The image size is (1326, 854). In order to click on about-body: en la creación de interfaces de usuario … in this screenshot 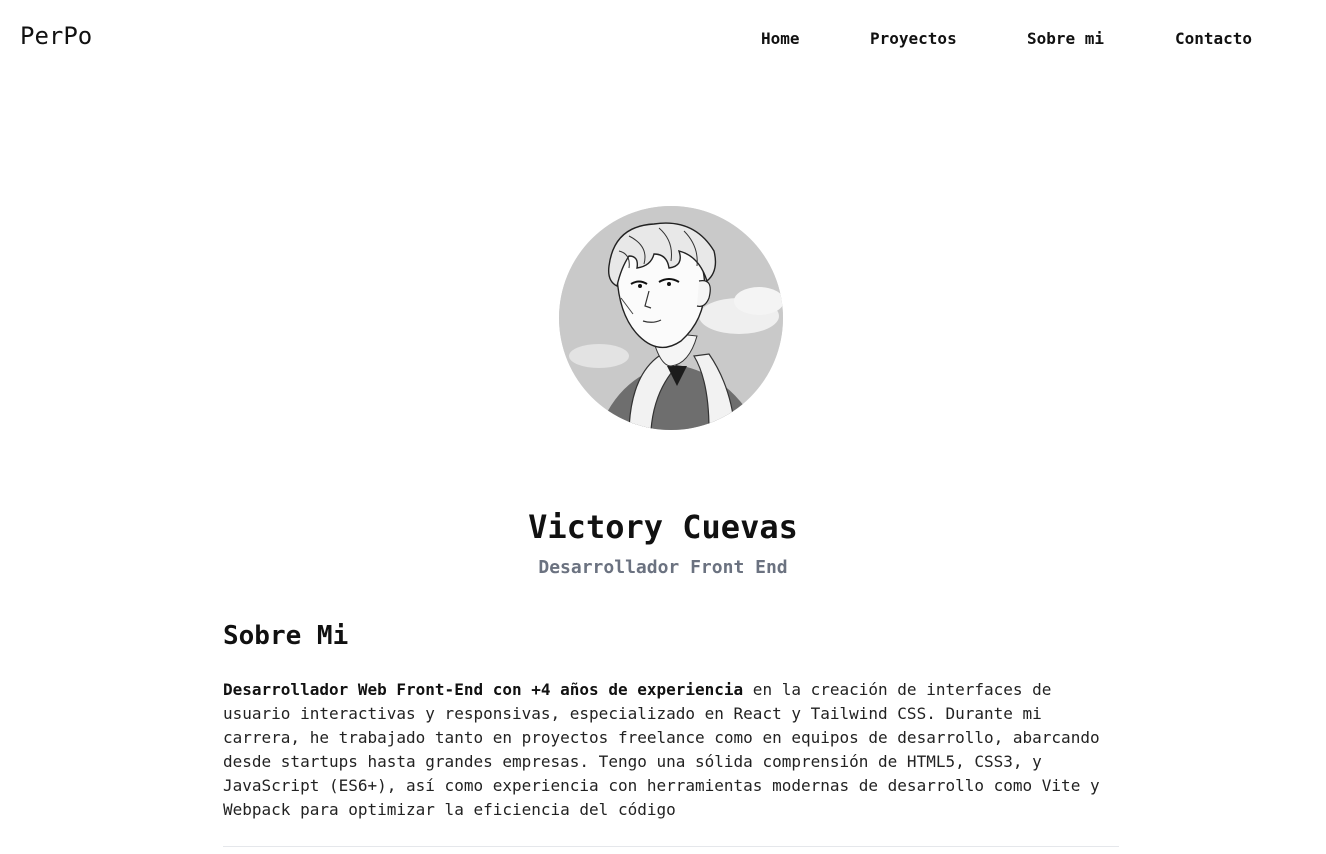, I will do `click(661, 749)`.